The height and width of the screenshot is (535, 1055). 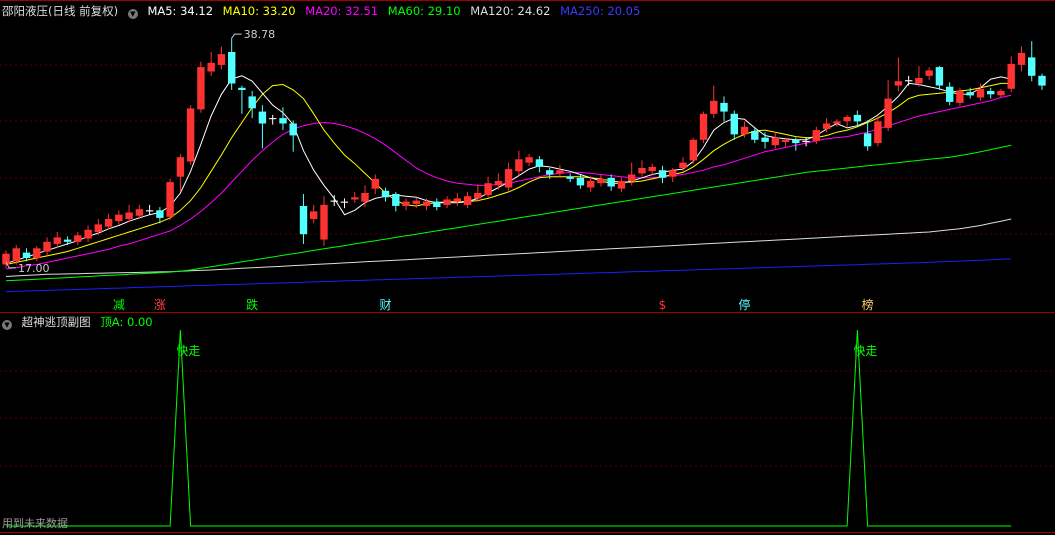 I want to click on event-marker: 涨, so click(x=160, y=304).